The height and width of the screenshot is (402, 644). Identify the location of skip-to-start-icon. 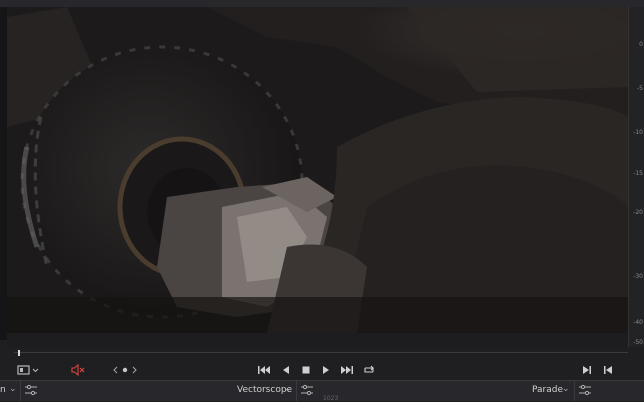
(264, 370).